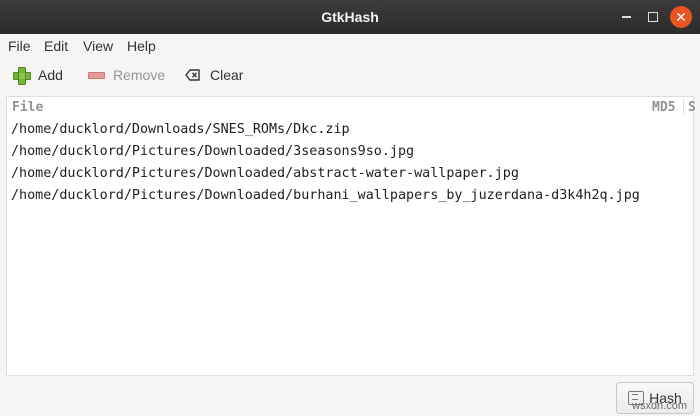 This screenshot has height=416, width=700. I want to click on column-header-file: File, so click(27, 107).